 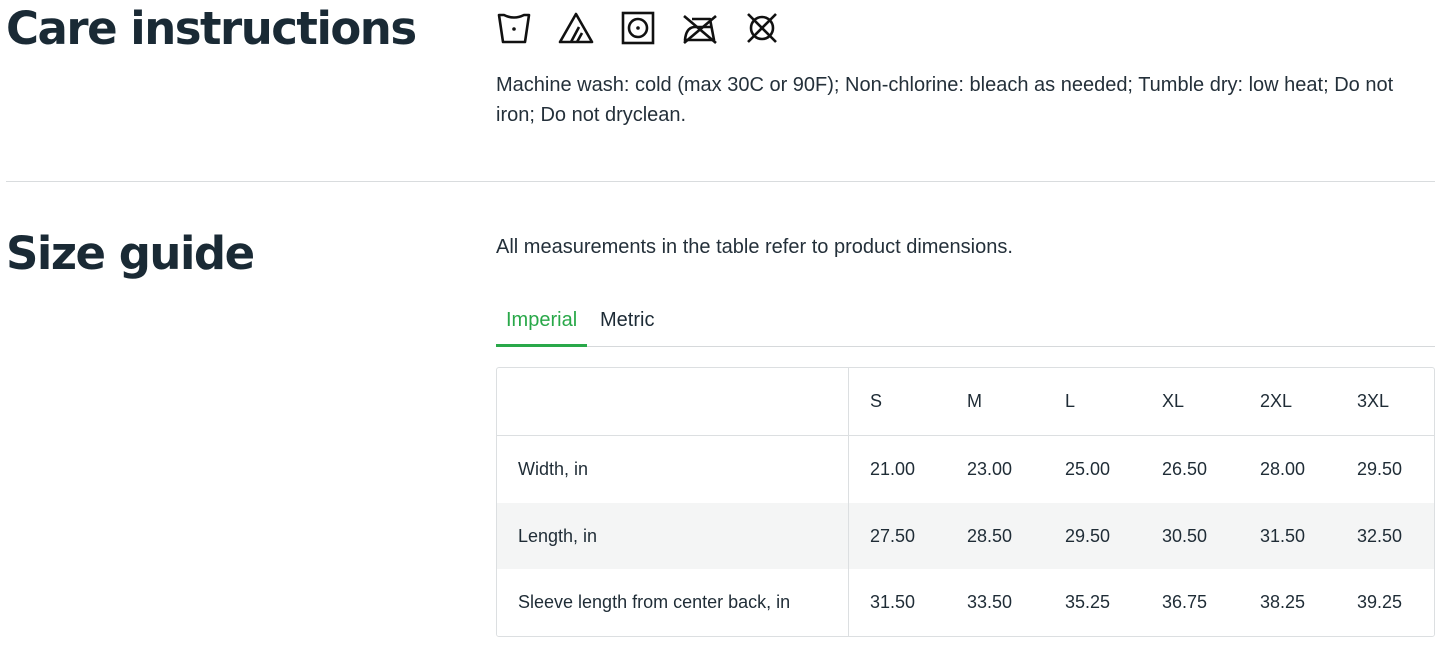 What do you see at coordinates (542, 323) in the screenshot?
I see `tab-imperial: Imperial` at bounding box center [542, 323].